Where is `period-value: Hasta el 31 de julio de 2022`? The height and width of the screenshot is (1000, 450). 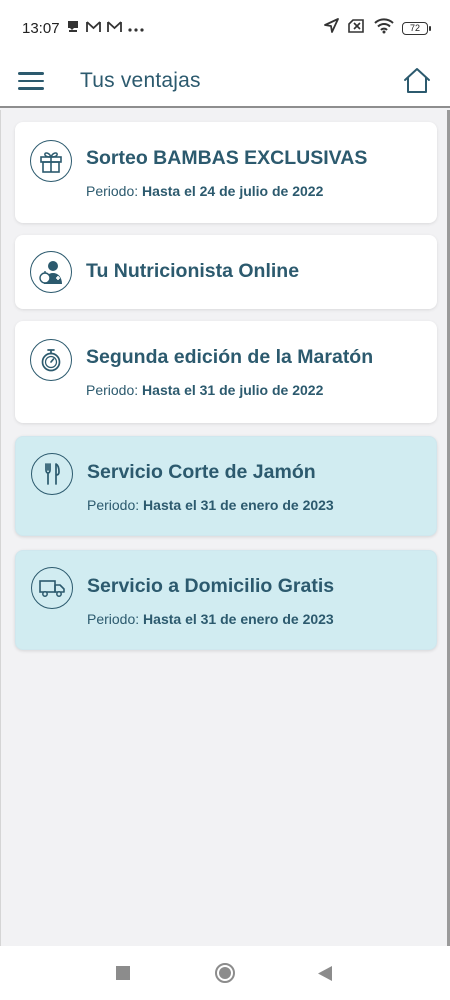 period-value: Hasta el 31 de julio de 2022 is located at coordinates (233, 390).